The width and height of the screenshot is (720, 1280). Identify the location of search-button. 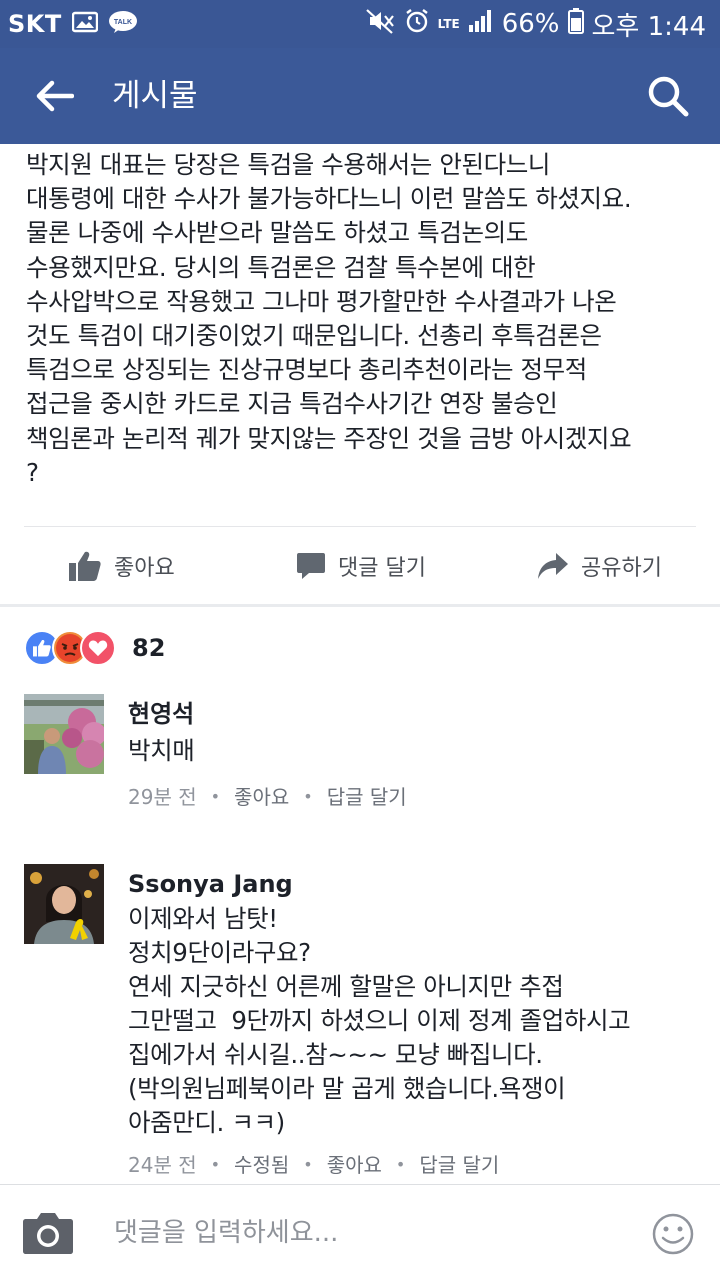
(668, 96).